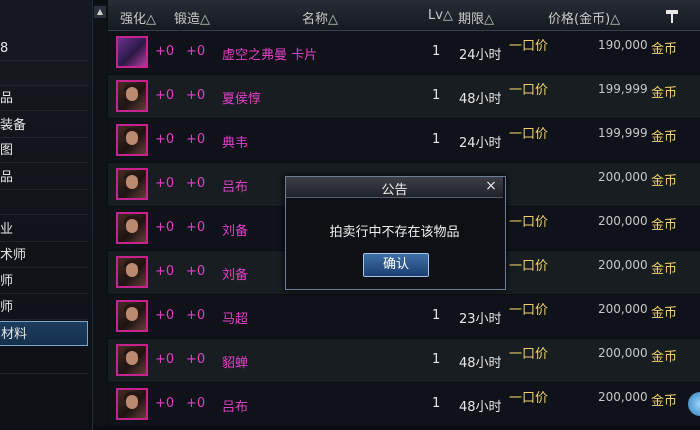 Image resolution: width=700 pixels, height=430 pixels. What do you see at coordinates (44, 150) in the screenshot?
I see `sidebar-item: 图` at bounding box center [44, 150].